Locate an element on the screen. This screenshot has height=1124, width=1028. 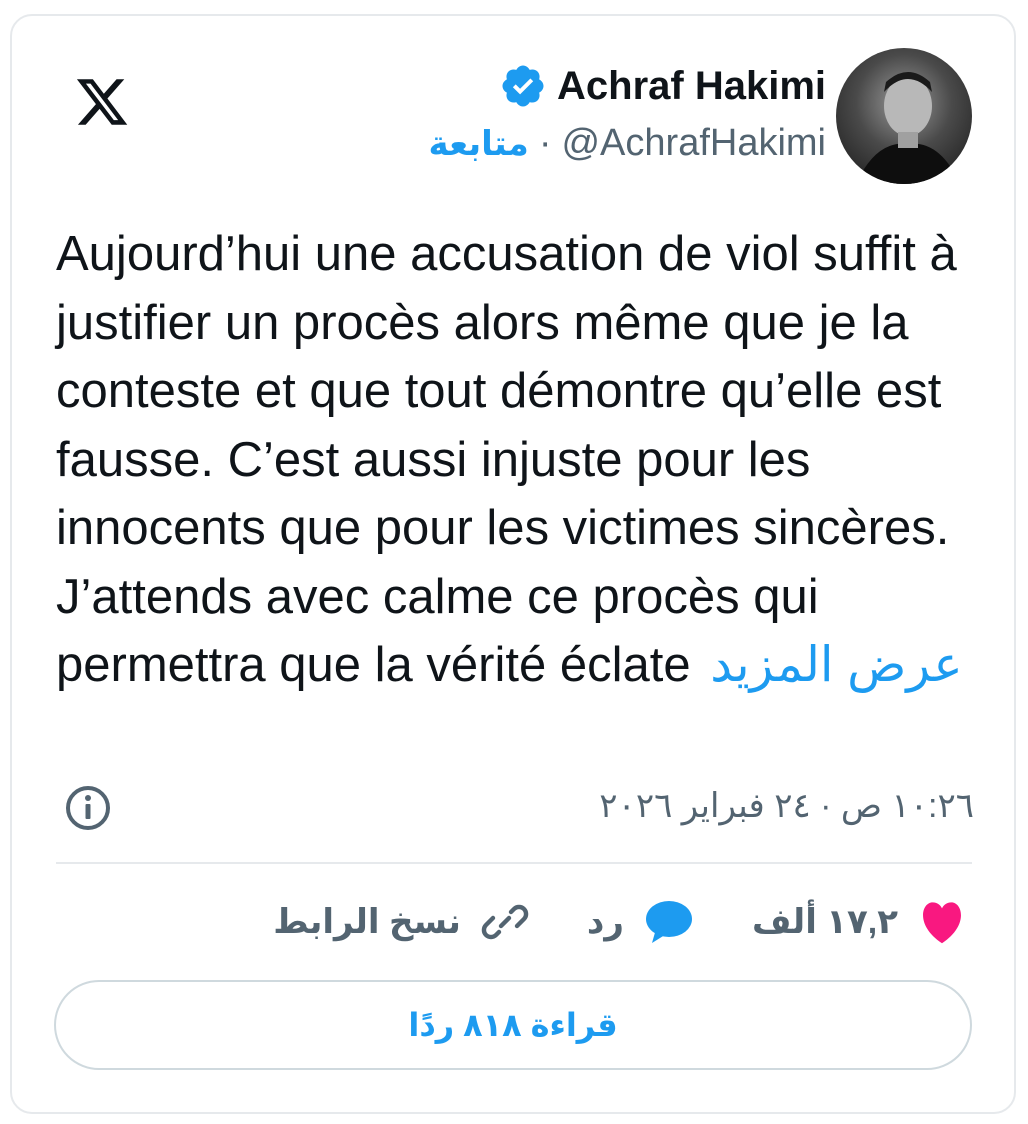
follow-button: متابعة is located at coordinates (479, 144).